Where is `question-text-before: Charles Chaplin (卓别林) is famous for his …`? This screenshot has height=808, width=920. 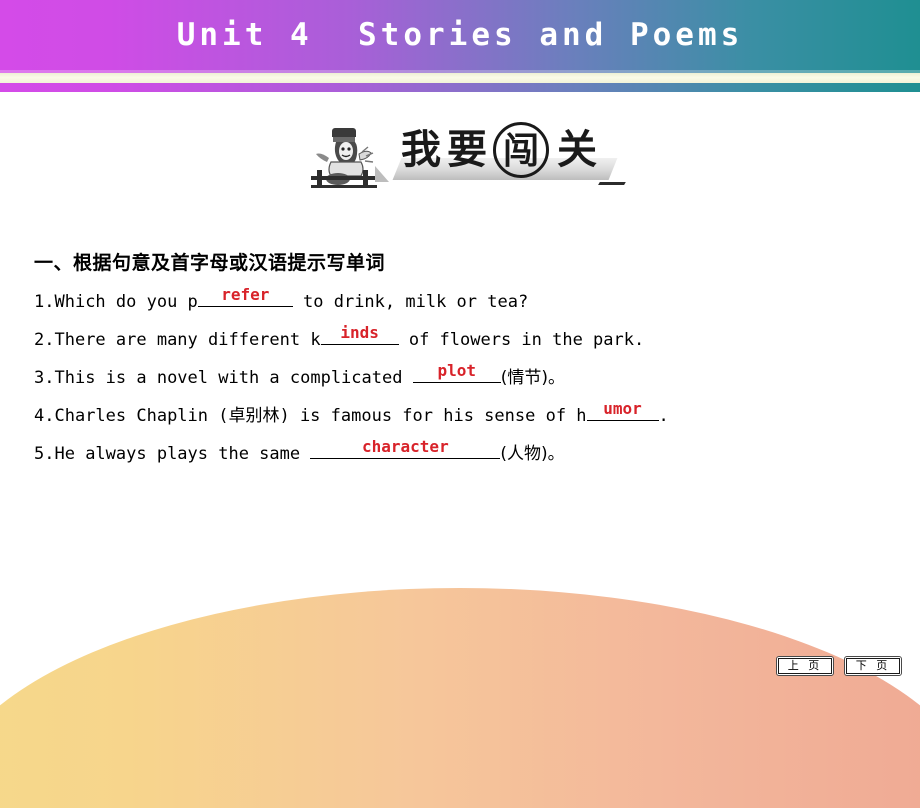 question-text-before: Charles Chaplin (卓别林) is famous for his … is located at coordinates (320, 416).